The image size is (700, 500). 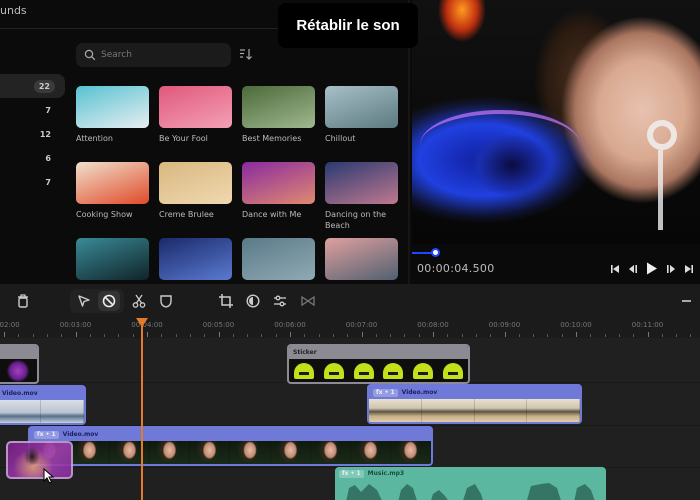 I want to click on clip-name: Sticker, so click(x=305, y=352).